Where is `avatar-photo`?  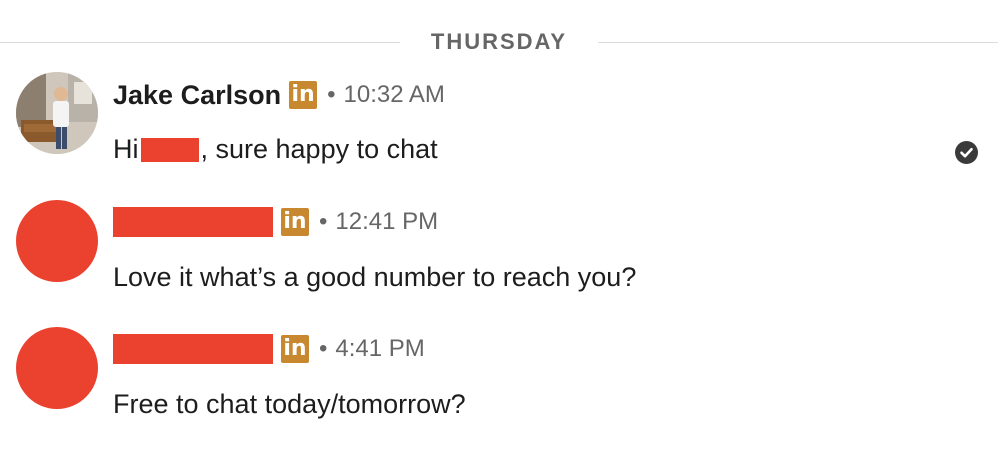
avatar-photo is located at coordinates (57, 113).